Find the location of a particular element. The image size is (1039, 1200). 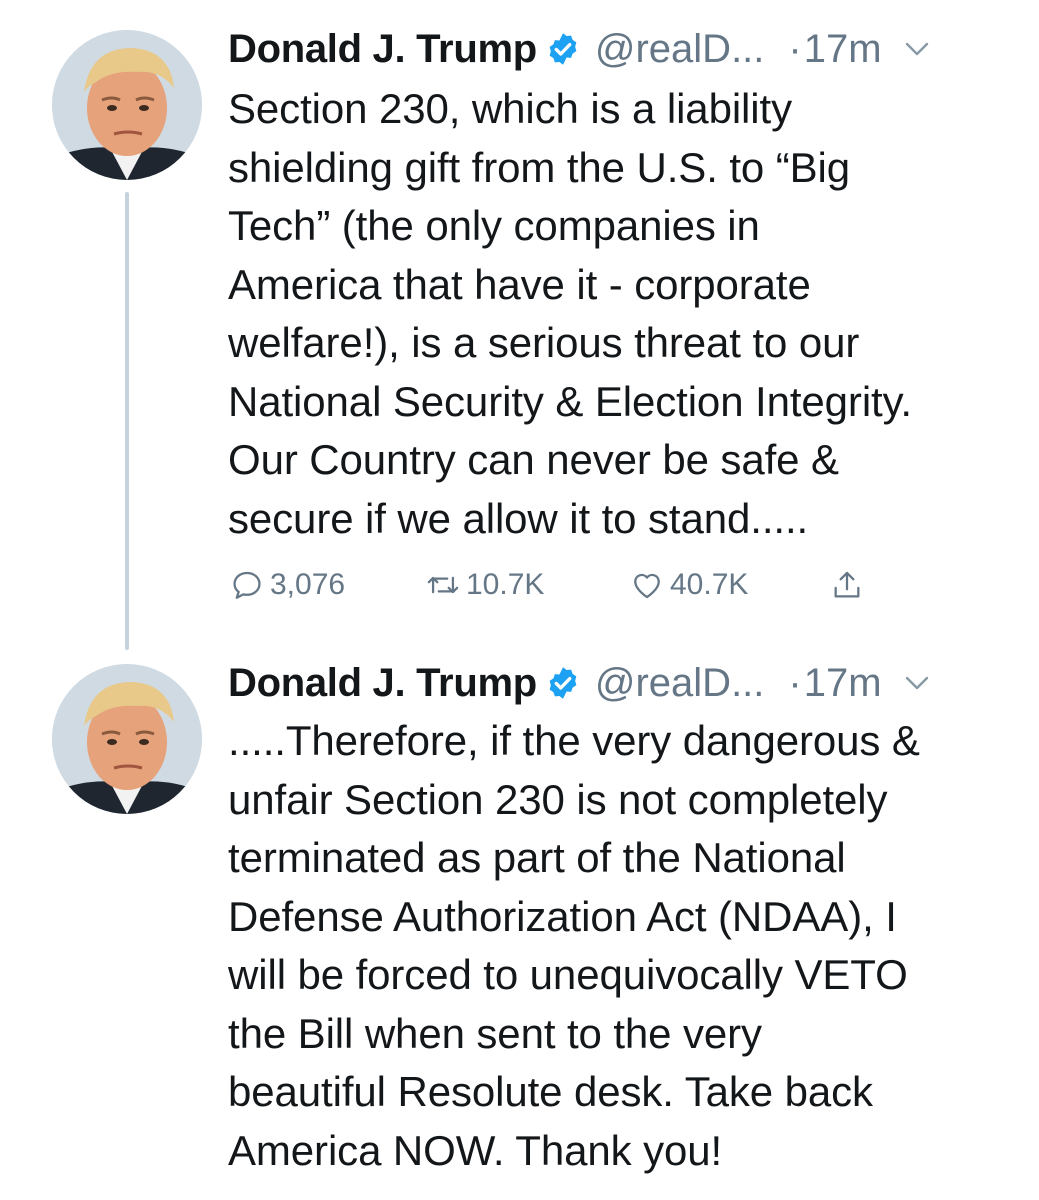

share-icon is located at coordinates (847, 584).